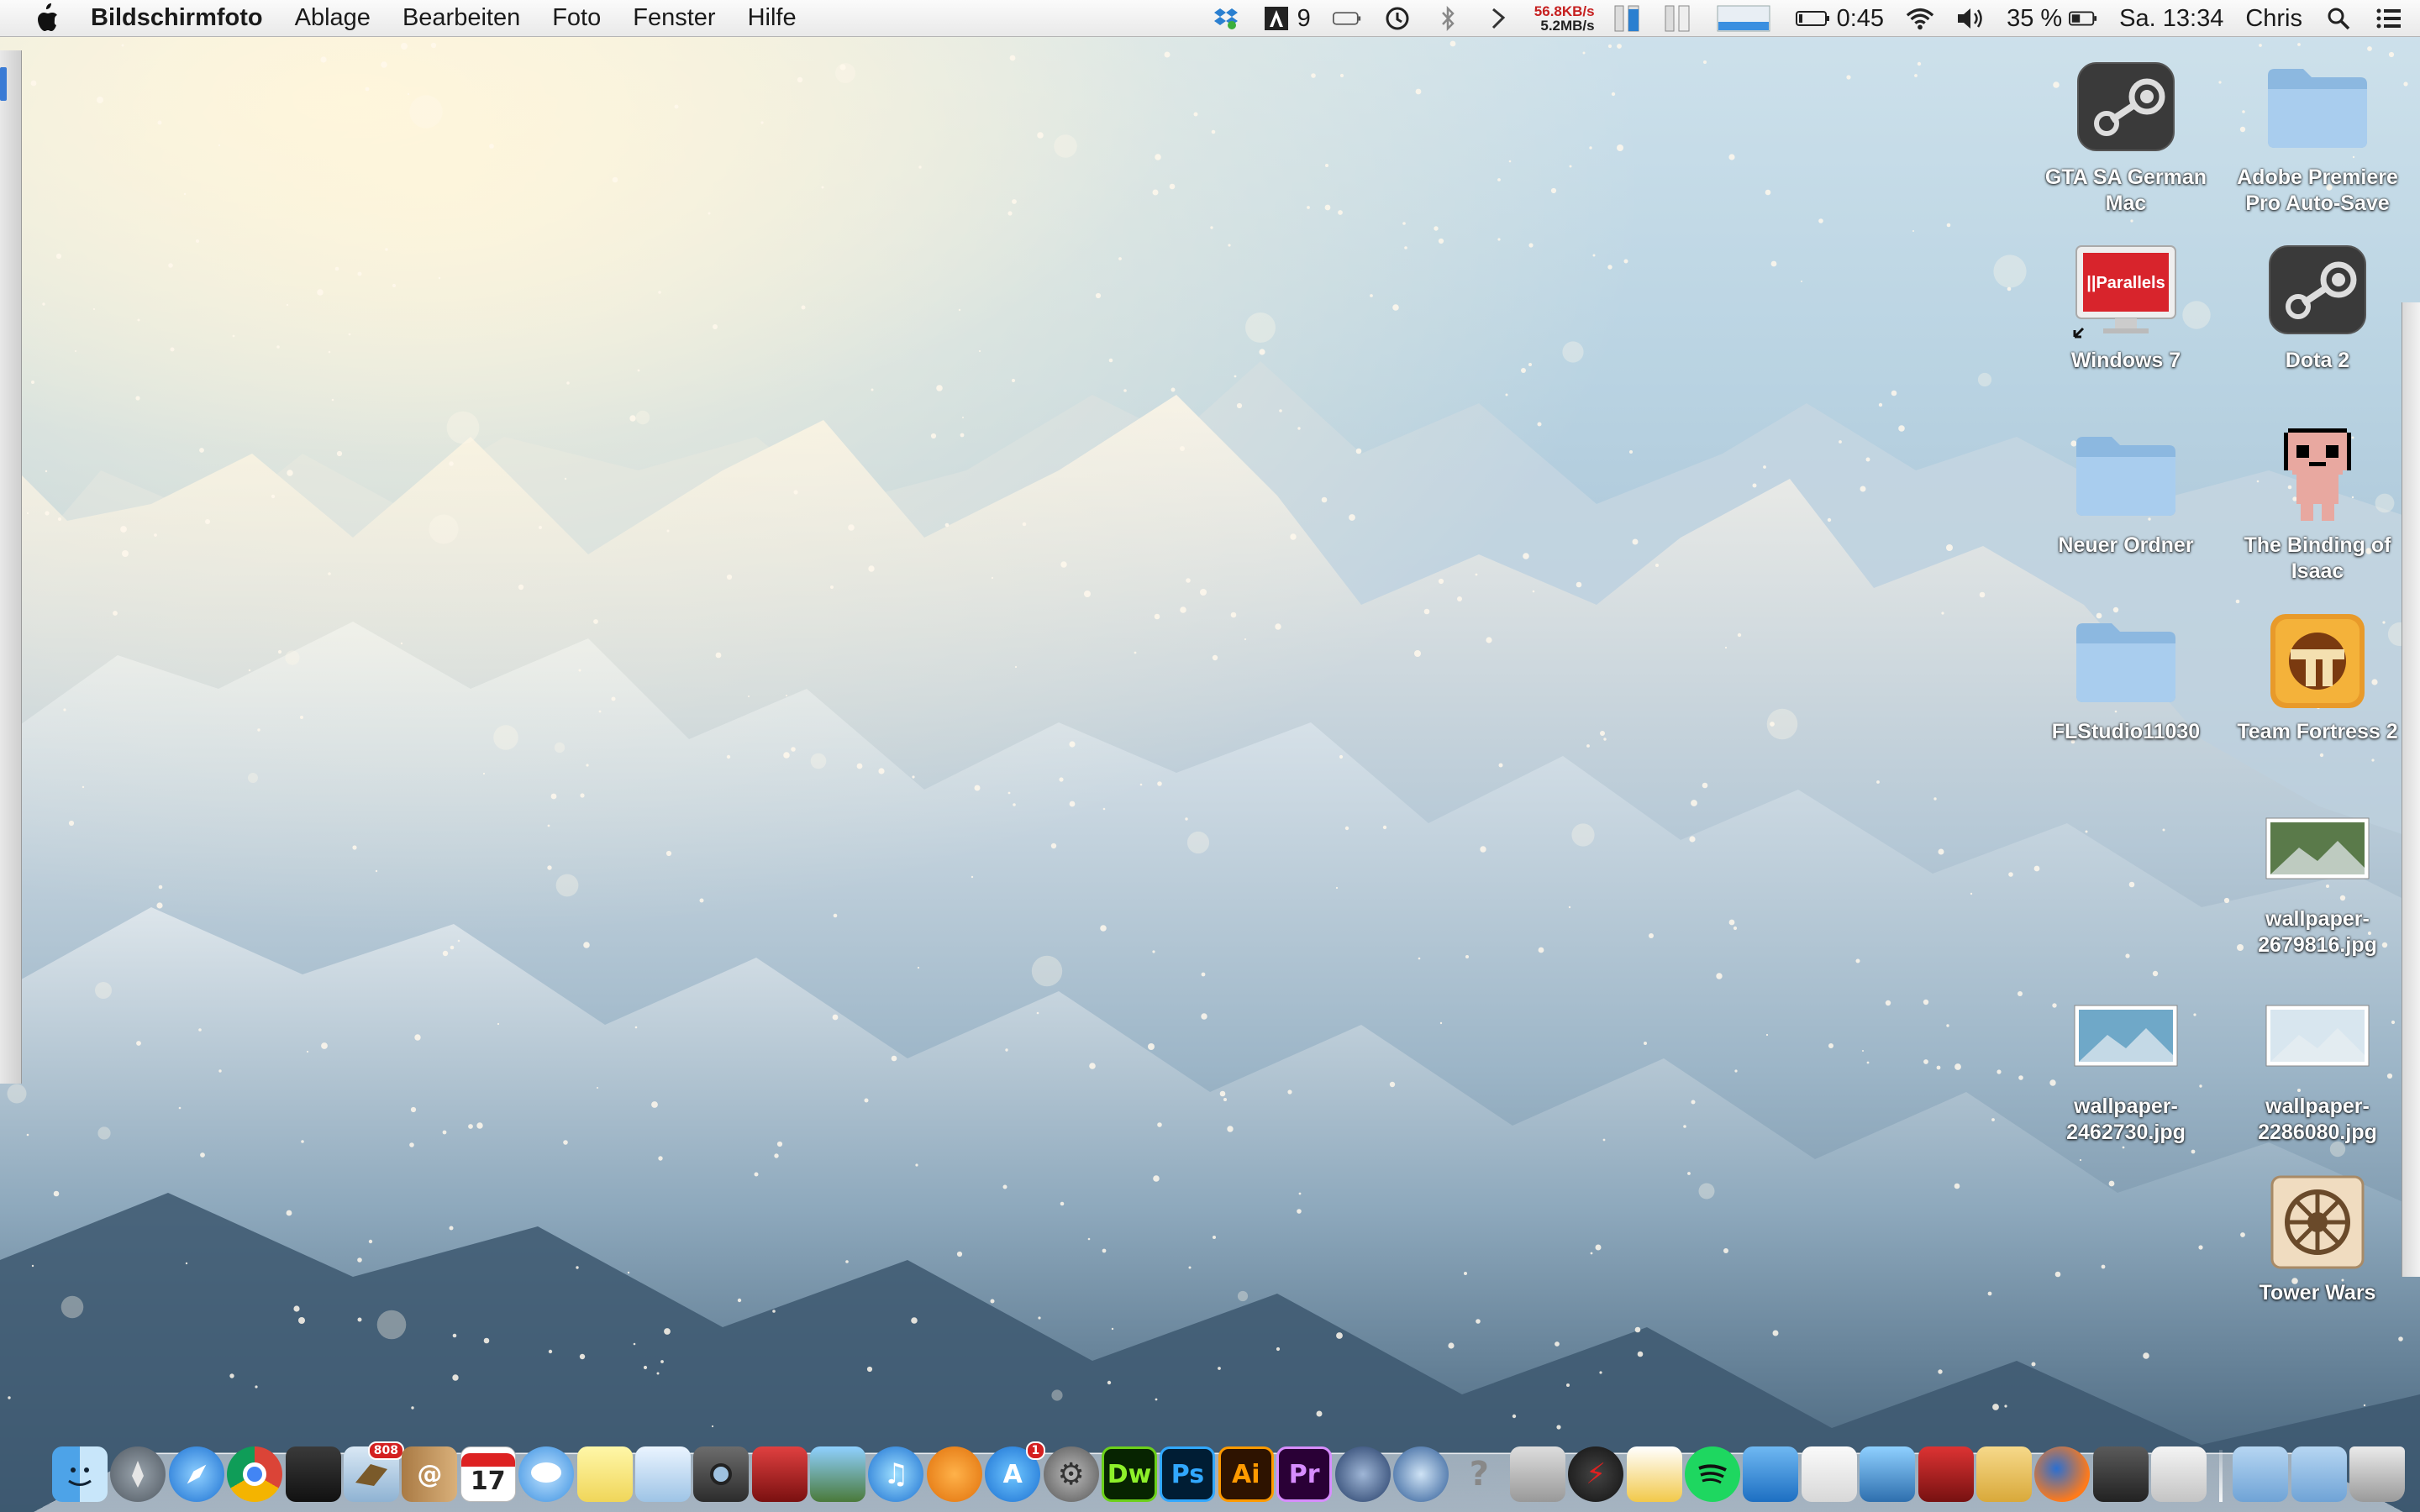 The image size is (2420, 1512). I want to click on sync-status, so click(1498, 18).